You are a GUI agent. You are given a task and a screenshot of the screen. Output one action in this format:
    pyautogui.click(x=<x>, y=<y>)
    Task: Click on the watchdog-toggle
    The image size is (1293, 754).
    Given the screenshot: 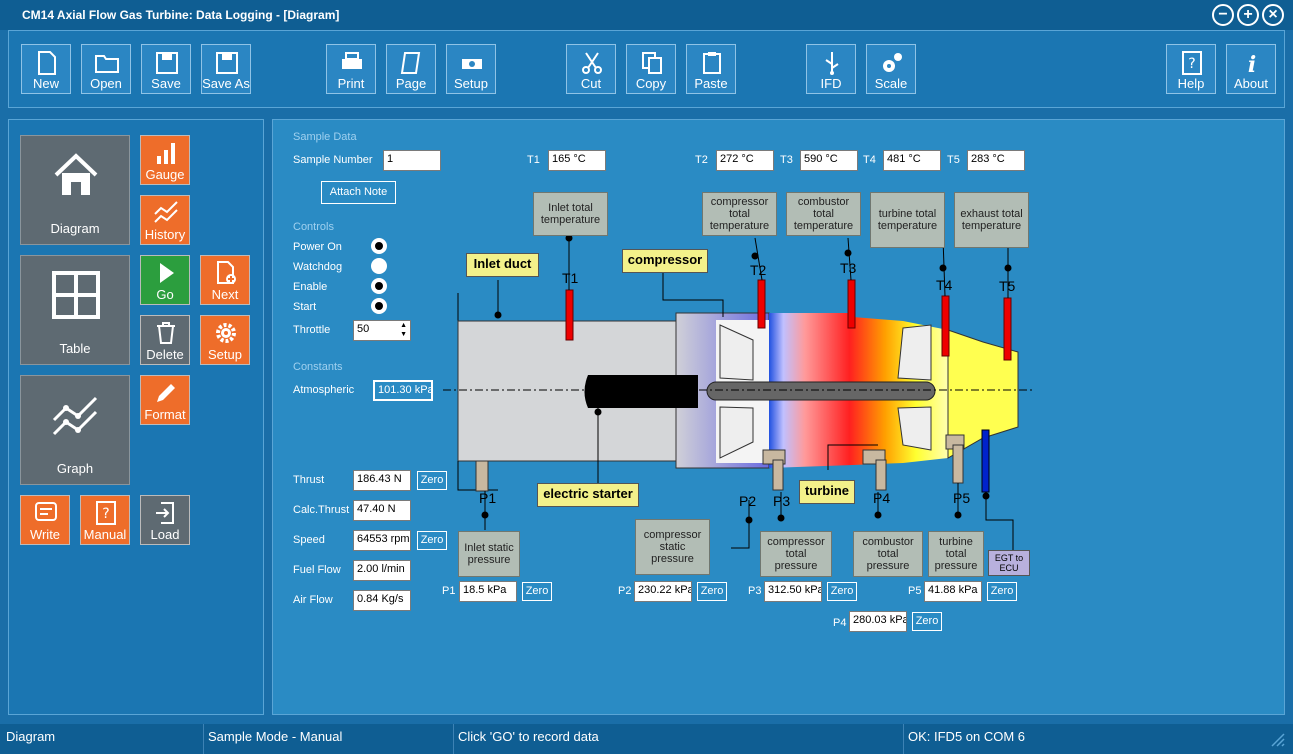 What is the action you would take?
    pyautogui.click(x=379, y=266)
    